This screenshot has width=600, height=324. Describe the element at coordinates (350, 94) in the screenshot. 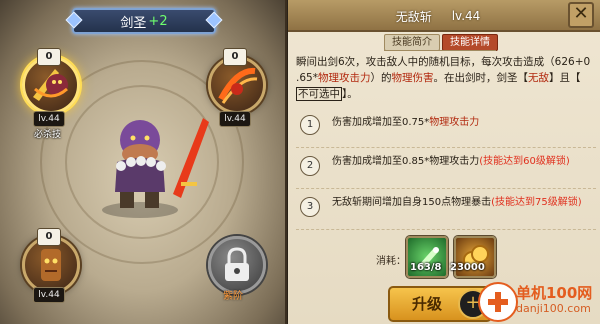

I see `desc-end: 】。` at that location.